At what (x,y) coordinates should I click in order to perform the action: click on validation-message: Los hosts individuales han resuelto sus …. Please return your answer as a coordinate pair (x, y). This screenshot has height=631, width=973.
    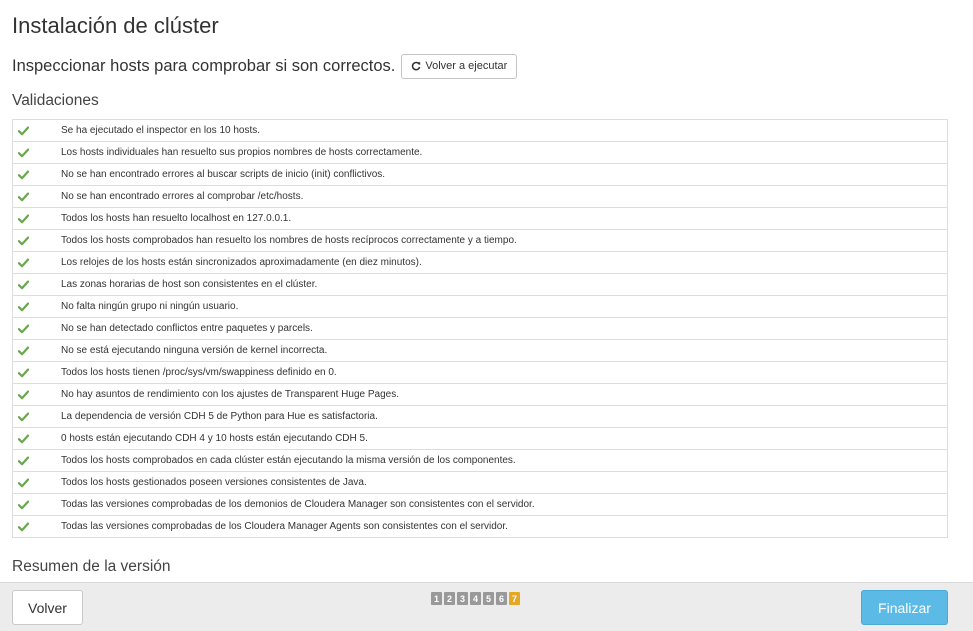
    Looking at the image, I should click on (242, 152).